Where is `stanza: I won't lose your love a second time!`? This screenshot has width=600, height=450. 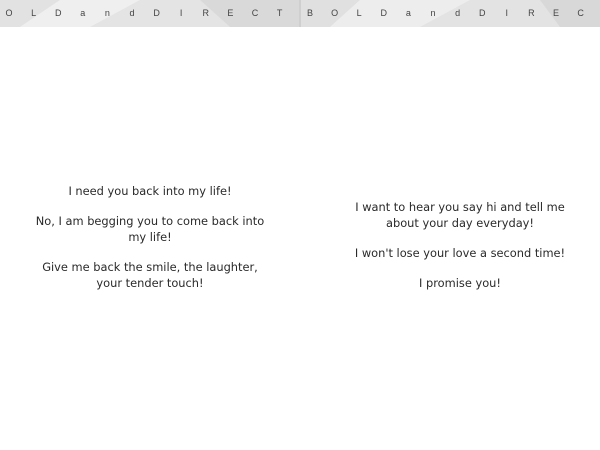 stanza: I won't lose your love a second time! is located at coordinates (455, 253).